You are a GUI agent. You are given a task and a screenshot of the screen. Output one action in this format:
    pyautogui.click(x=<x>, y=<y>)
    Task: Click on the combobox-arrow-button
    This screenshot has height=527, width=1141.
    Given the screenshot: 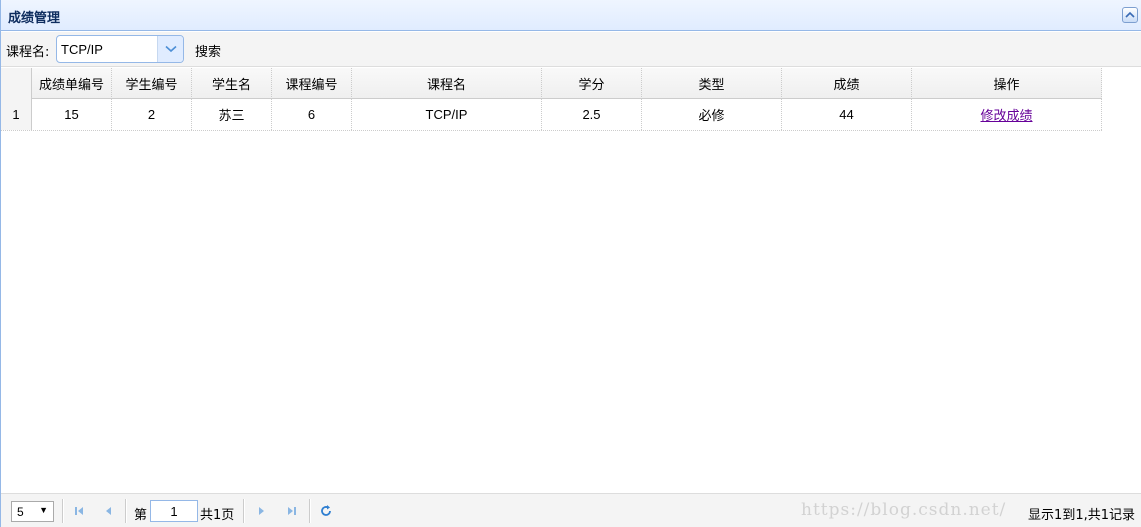 What is the action you would take?
    pyautogui.click(x=170, y=49)
    